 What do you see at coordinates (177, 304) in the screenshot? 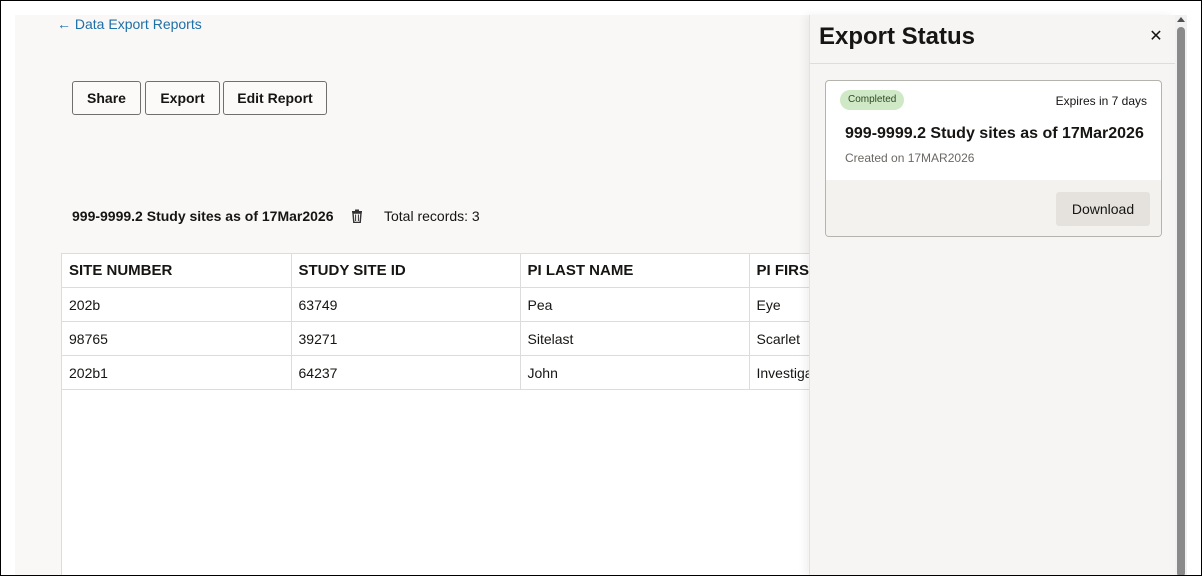
I see `table-cell: 202b` at bounding box center [177, 304].